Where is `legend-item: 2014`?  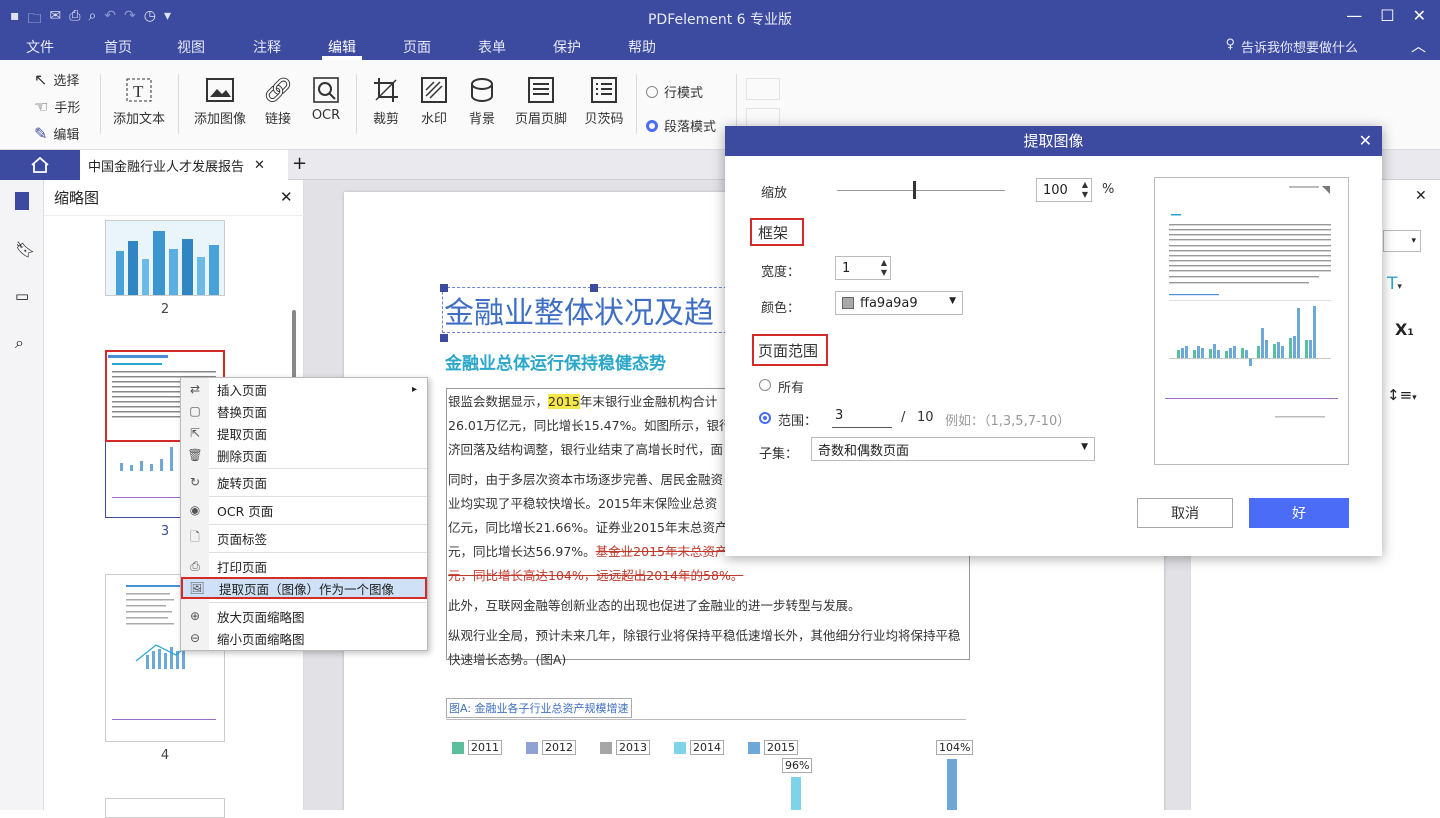
legend-item: 2014 is located at coordinates (699, 747).